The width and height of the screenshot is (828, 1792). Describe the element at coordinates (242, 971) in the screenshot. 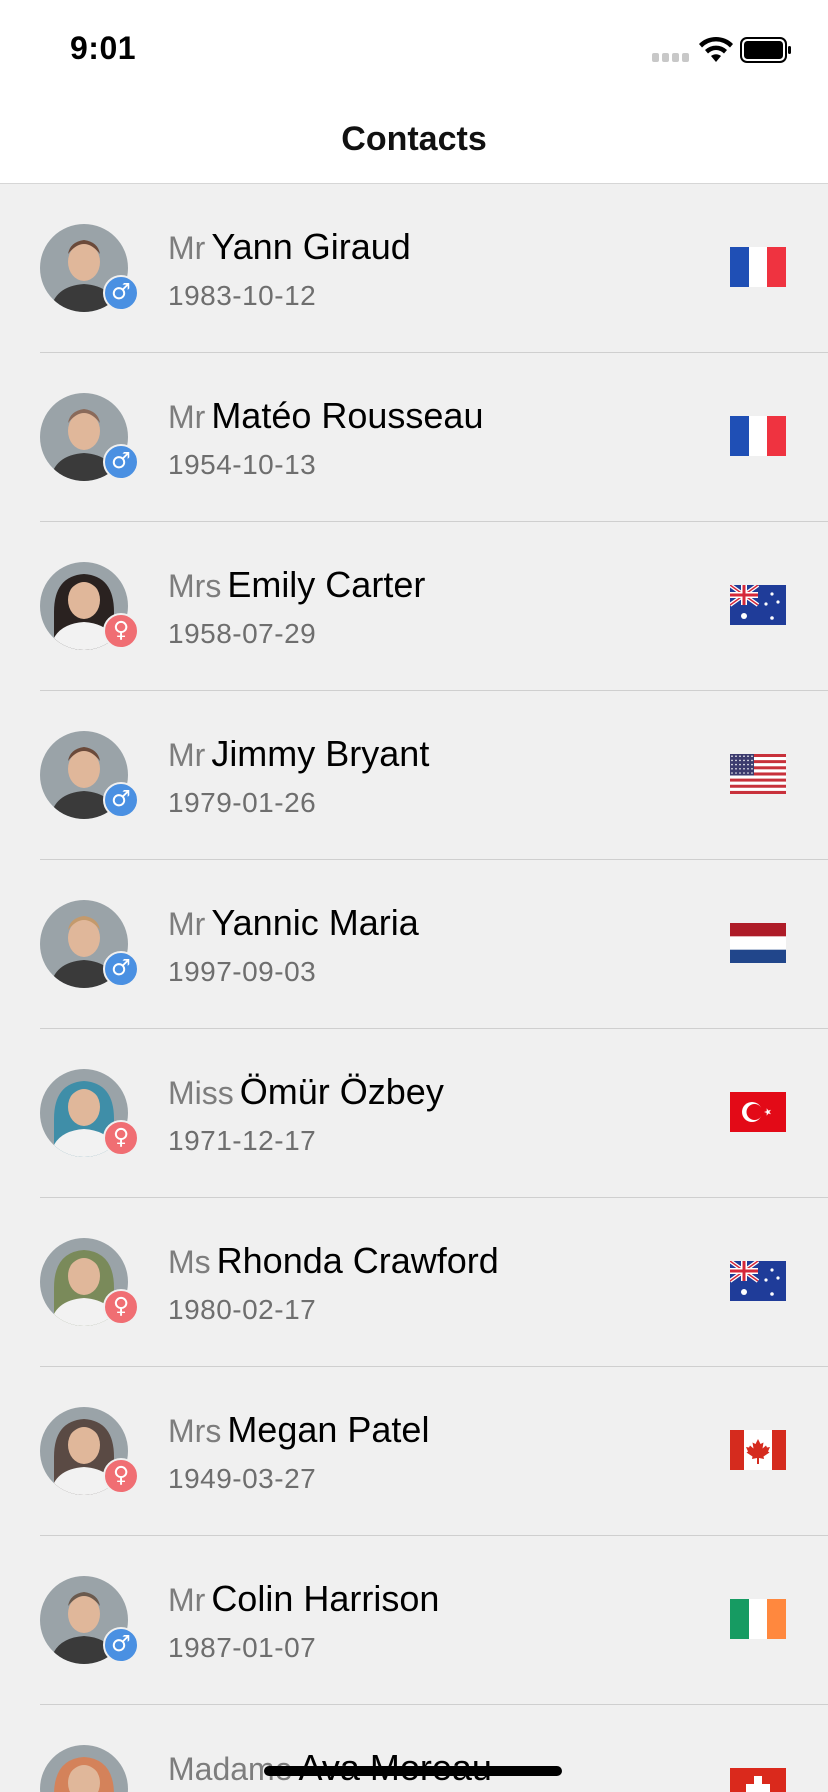

I see `contact-birthdate: 1997-09-03` at that location.